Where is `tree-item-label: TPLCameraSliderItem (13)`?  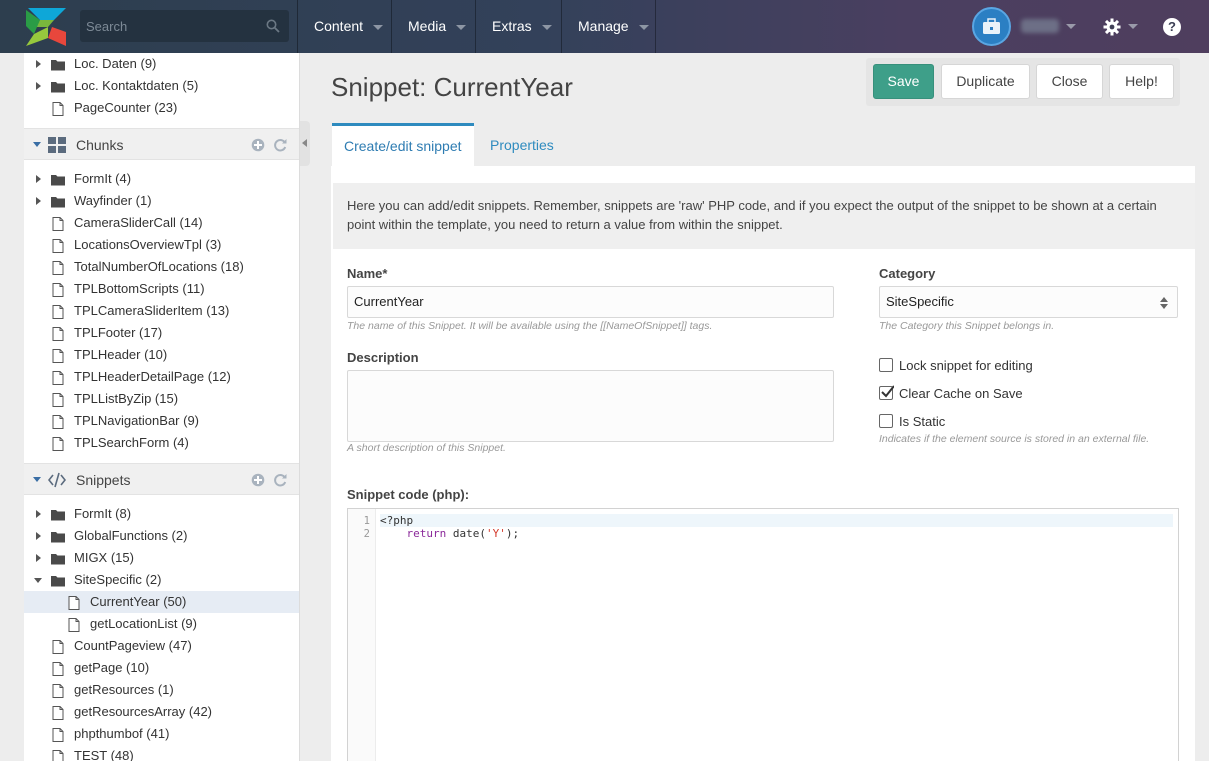
tree-item-label: TPLCameraSliderItem (13) is located at coordinates (152, 310).